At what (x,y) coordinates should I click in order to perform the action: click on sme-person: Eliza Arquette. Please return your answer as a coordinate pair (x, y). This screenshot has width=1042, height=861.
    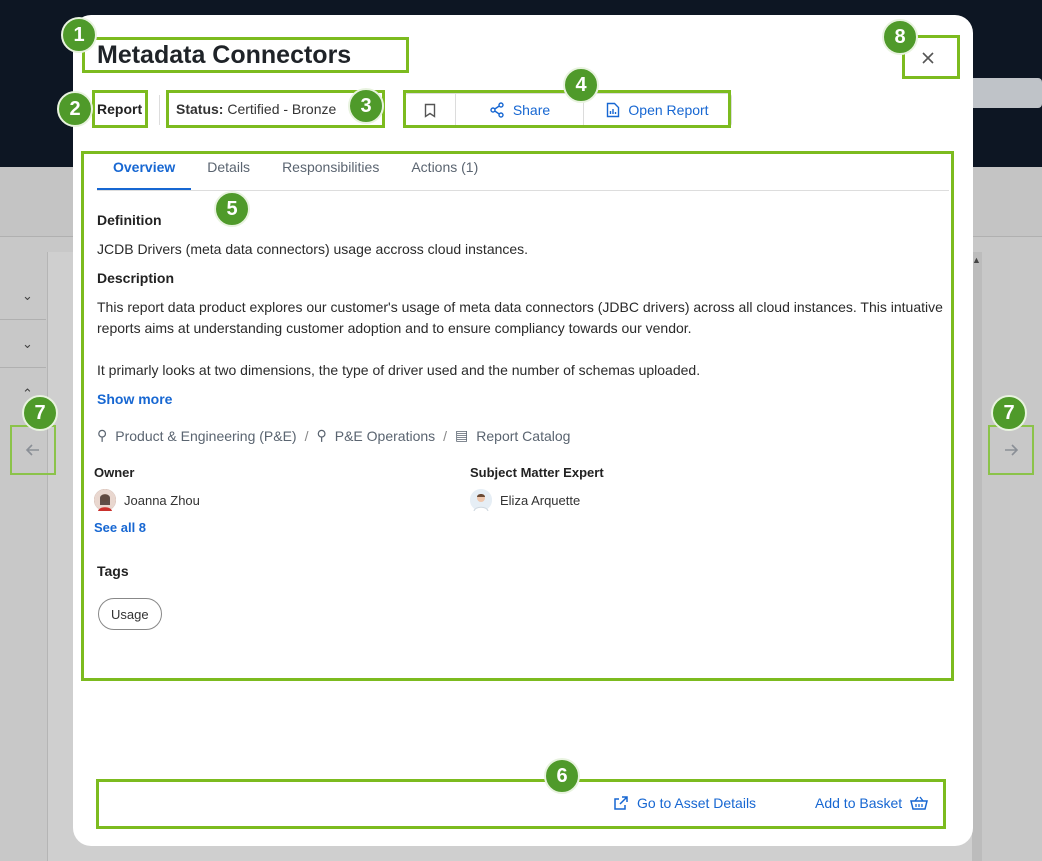
    Looking at the image, I should click on (525, 500).